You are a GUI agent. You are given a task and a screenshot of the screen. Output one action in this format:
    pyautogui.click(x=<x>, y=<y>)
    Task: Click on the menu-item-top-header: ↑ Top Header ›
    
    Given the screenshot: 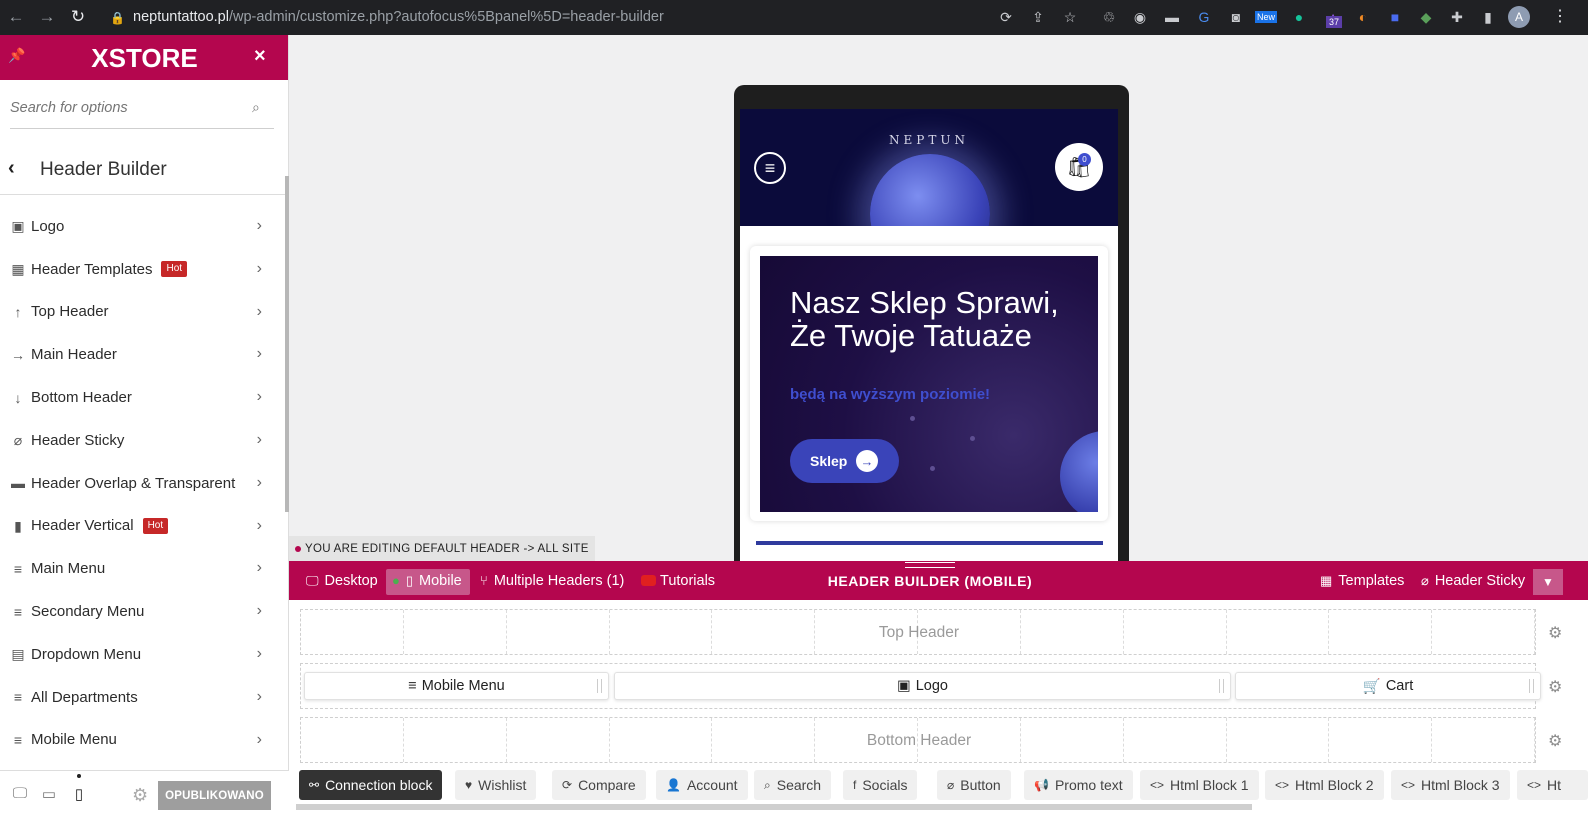 What is the action you would take?
    pyautogui.click(x=142, y=312)
    